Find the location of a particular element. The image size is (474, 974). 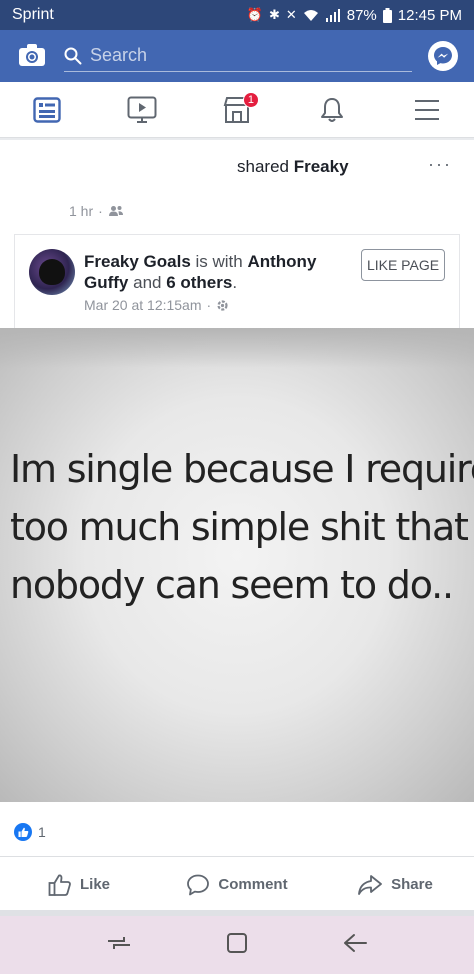

period: . is located at coordinates (235, 282).